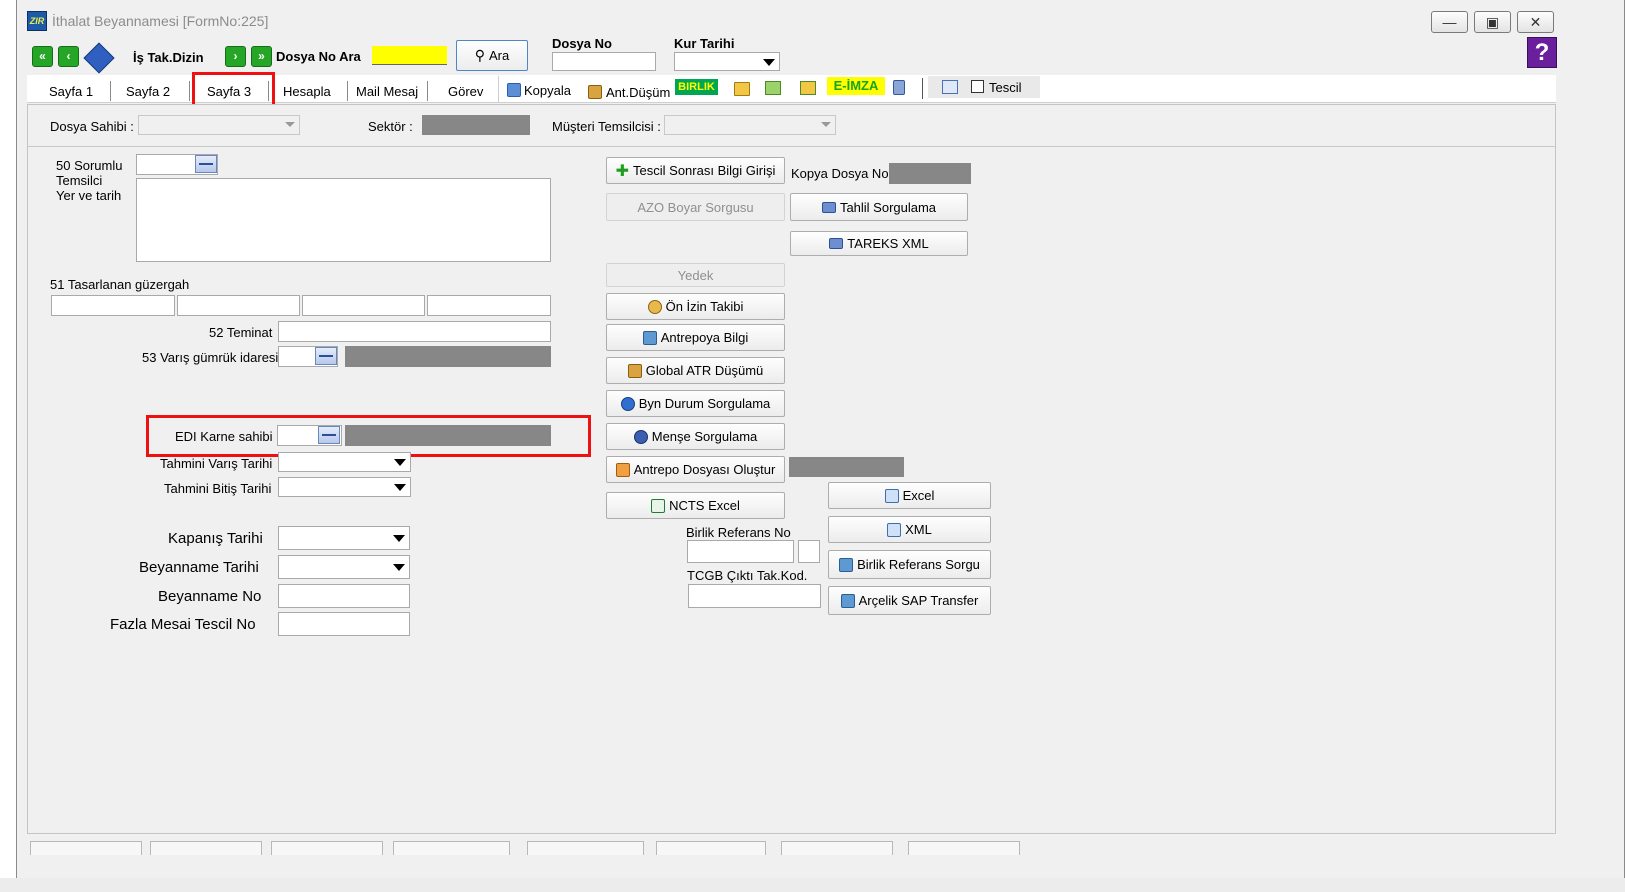  What do you see at coordinates (261, 56) in the screenshot?
I see `last-record-button: »` at bounding box center [261, 56].